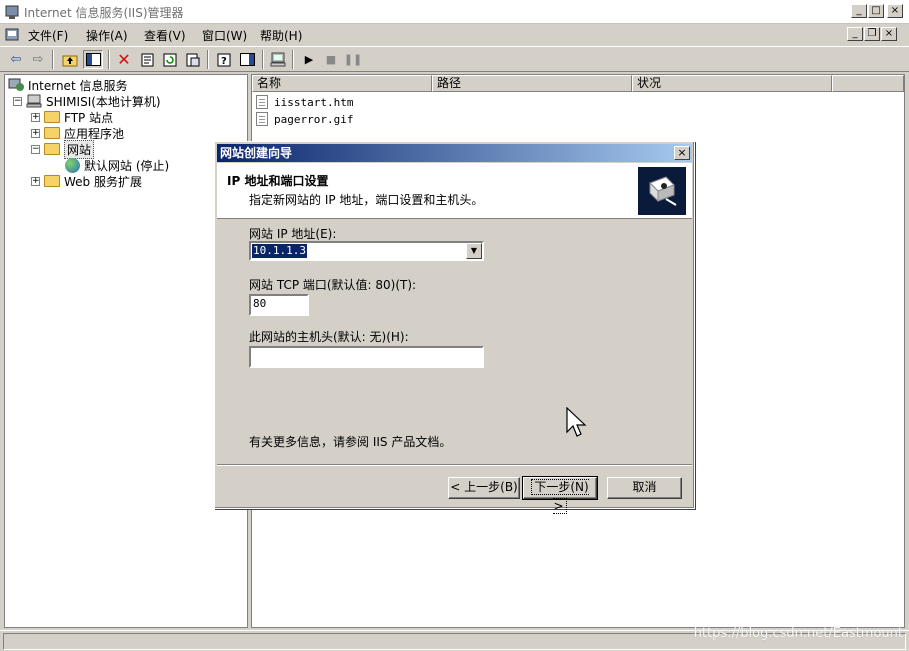 The width and height of the screenshot is (909, 651). I want to click on back-button: < 上一步(B), so click(484, 488).